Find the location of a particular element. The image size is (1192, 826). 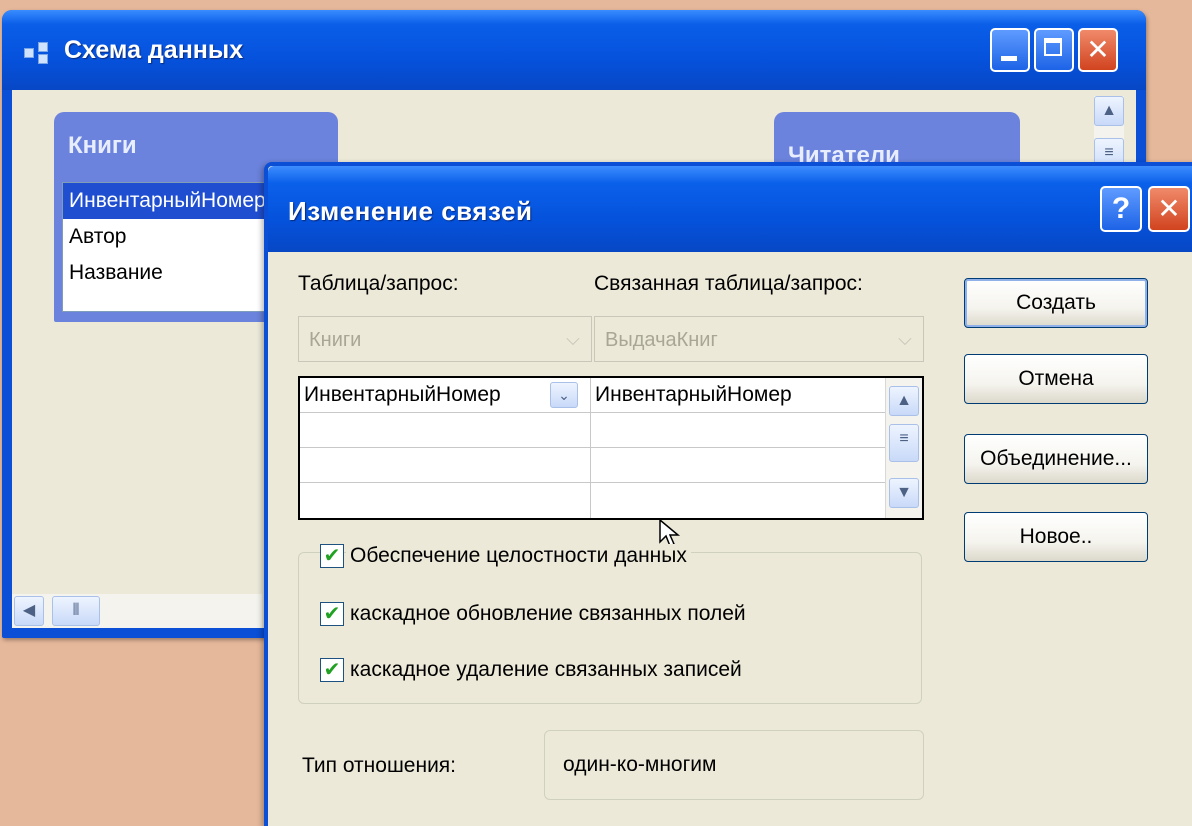

table-query-combo: Книги ⌵ is located at coordinates (445, 339).